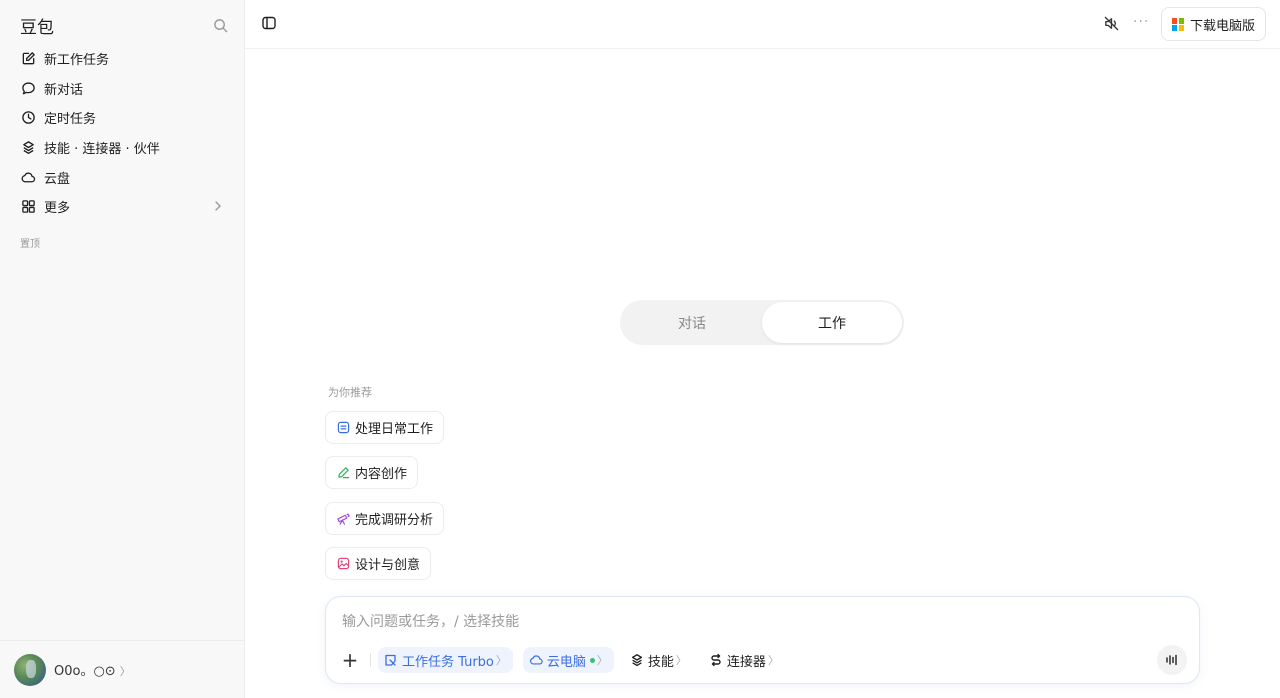 This screenshot has width=1280, height=698. Describe the element at coordinates (102, 150) in the screenshot. I see `sidebar-item-label: 技能 · 连接器 · 伙伴` at that location.